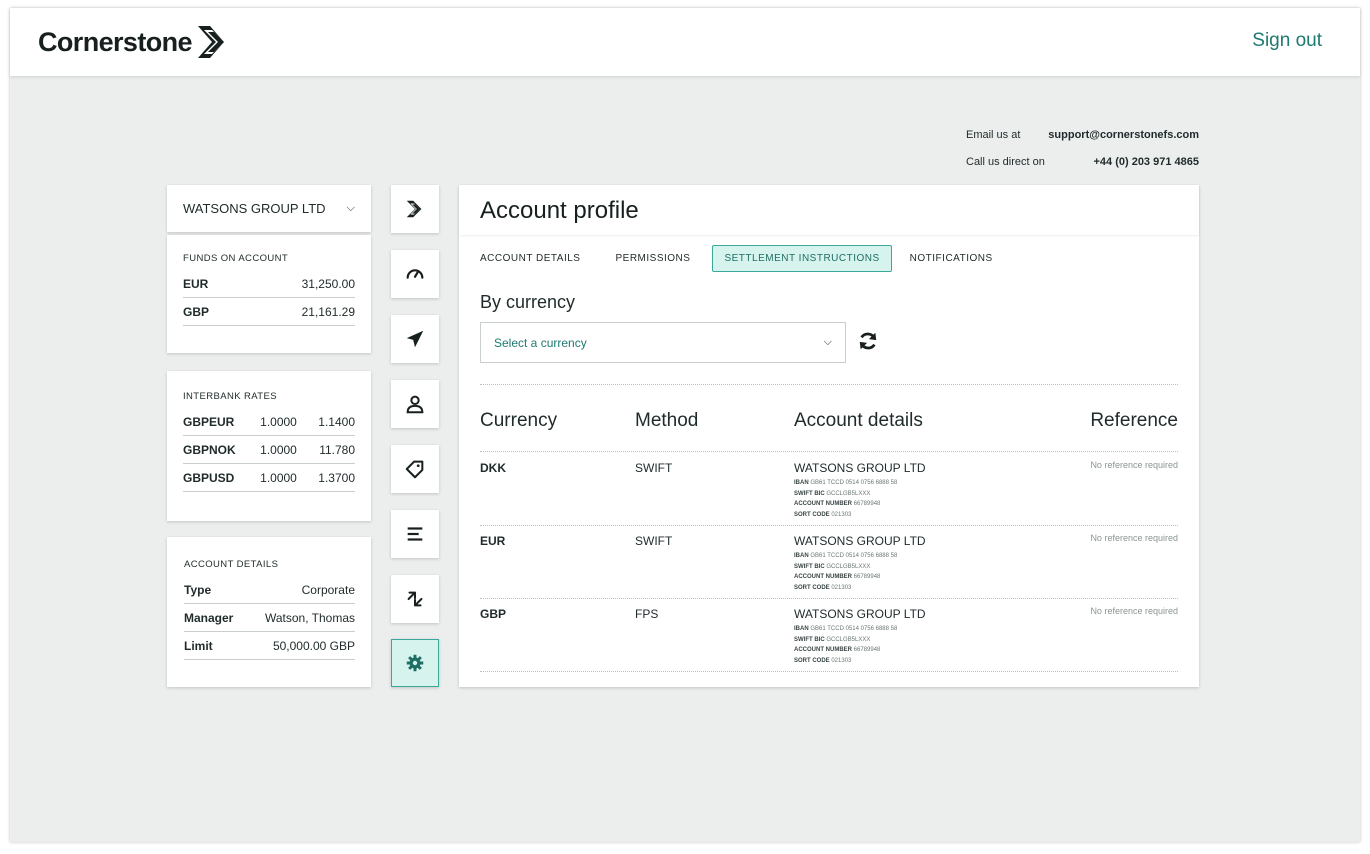 This screenshot has height=854, width=1370. I want to click on nav-send-button, so click(415, 339).